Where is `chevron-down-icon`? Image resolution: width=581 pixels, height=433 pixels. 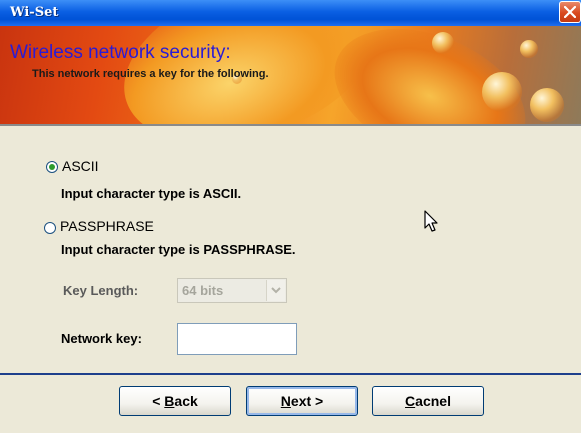 chevron-down-icon is located at coordinates (276, 290).